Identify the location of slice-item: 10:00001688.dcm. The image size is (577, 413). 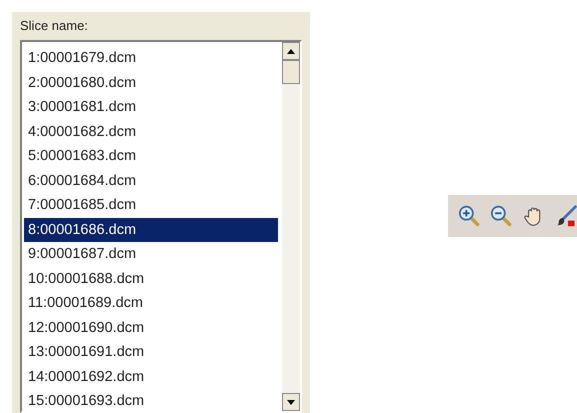
(151, 278).